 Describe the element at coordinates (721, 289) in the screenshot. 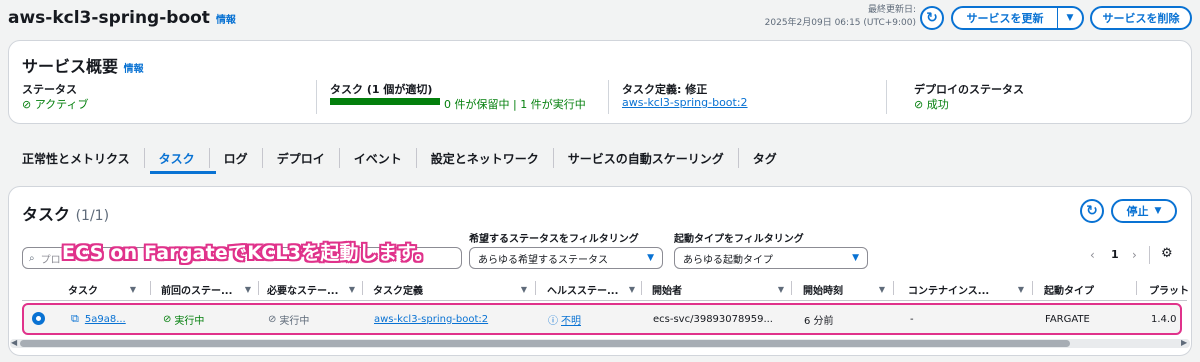

I see `col-started-by: 開始者 ▼` at that location.